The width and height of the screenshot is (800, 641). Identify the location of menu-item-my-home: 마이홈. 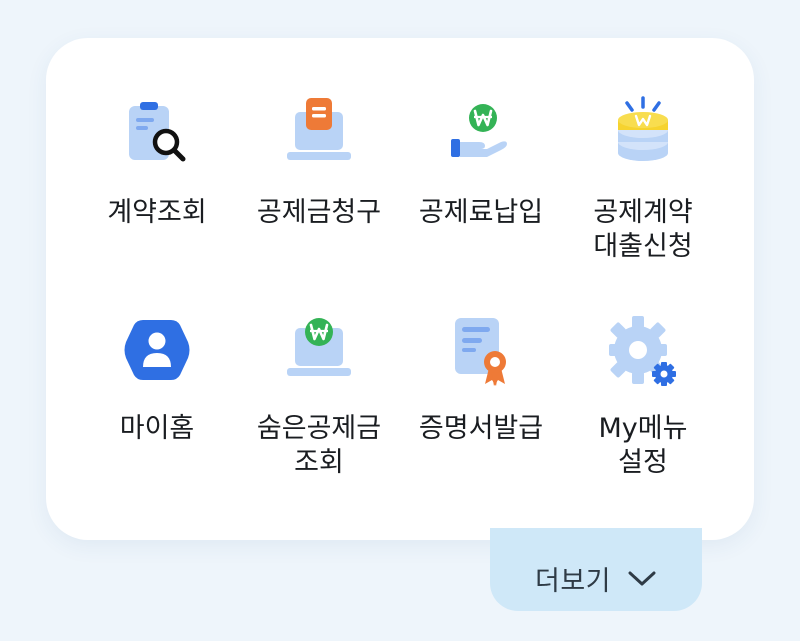
(157, 420).